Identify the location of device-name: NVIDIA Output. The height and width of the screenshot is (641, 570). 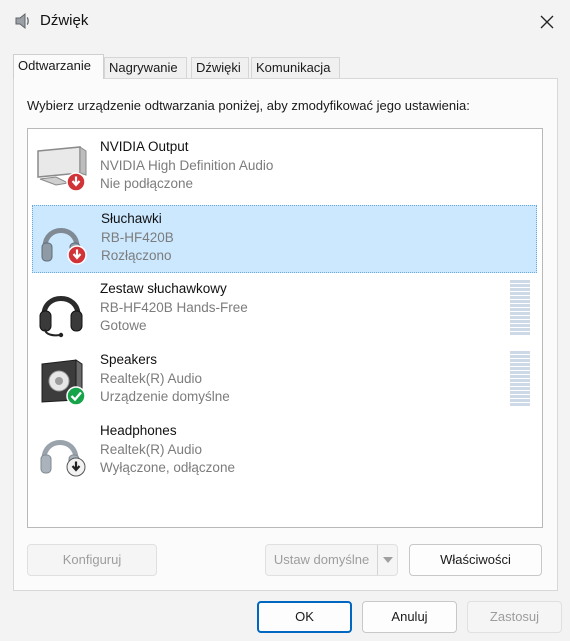
(144, 146).